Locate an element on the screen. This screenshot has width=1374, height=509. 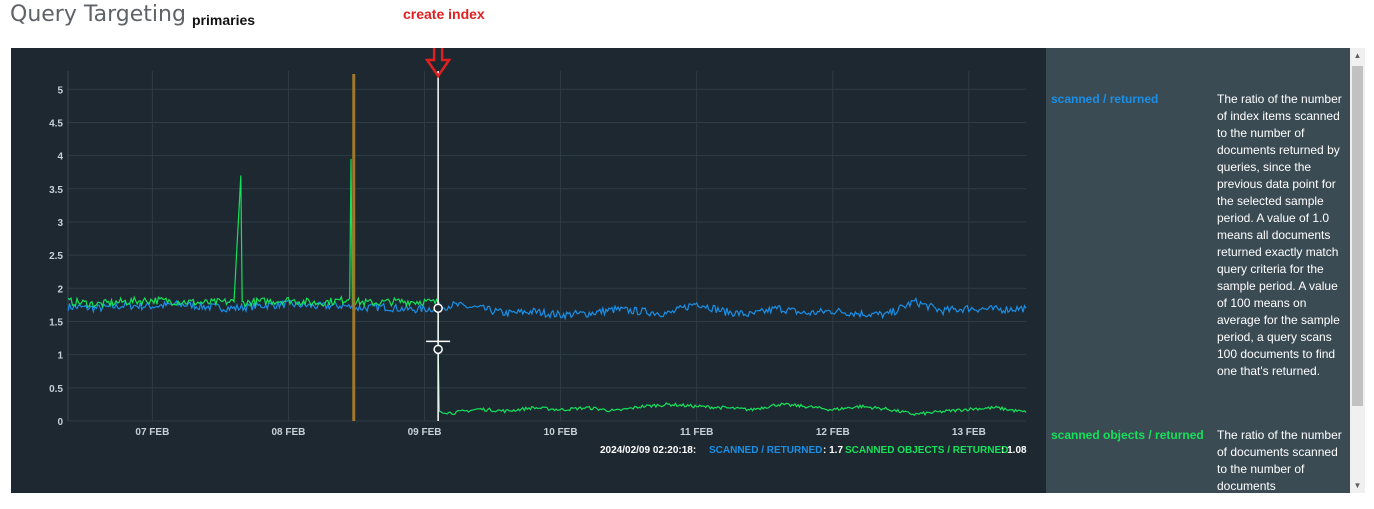
create-index-annotation-label: create index is located at coordinates (444, 14).